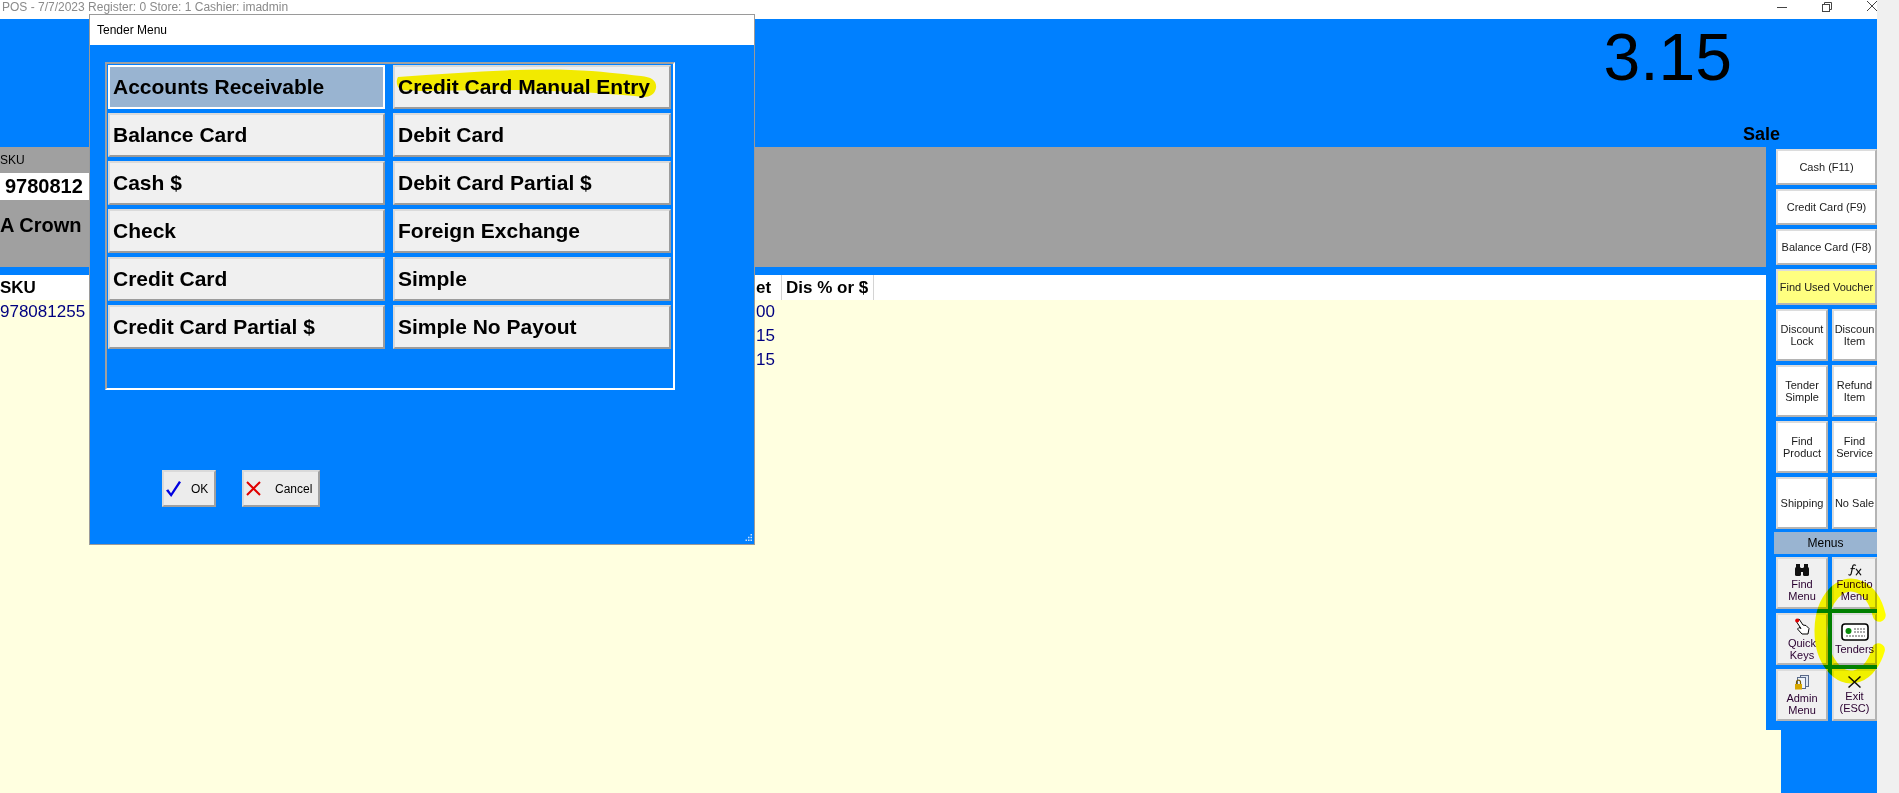 The height and width of the screenshot is (793, 1899). What do you see at coordinates (1826, 207) in the screenshot?
I see `side-panel-button: Credit Card (F9)` at bounding box center [1826, 207].